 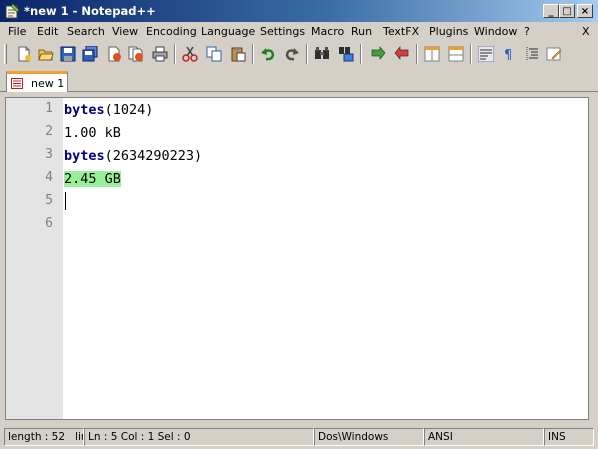 I want to click on function-argument: (1024), so click(x=129, y=110).